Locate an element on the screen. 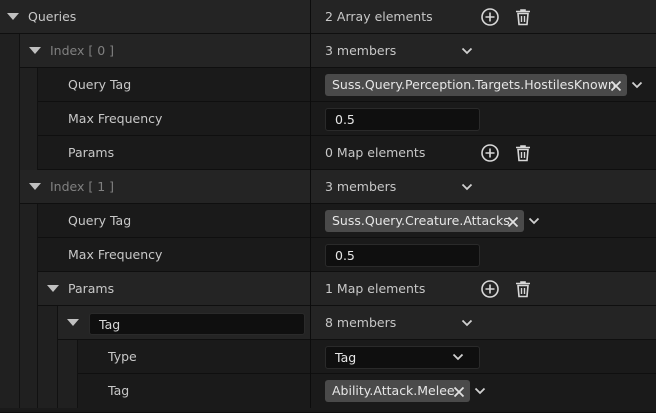 Image resolution: width=656 pixels, height=413 pixels. type-value-cell: Tag is located at coordinates (483, 357).